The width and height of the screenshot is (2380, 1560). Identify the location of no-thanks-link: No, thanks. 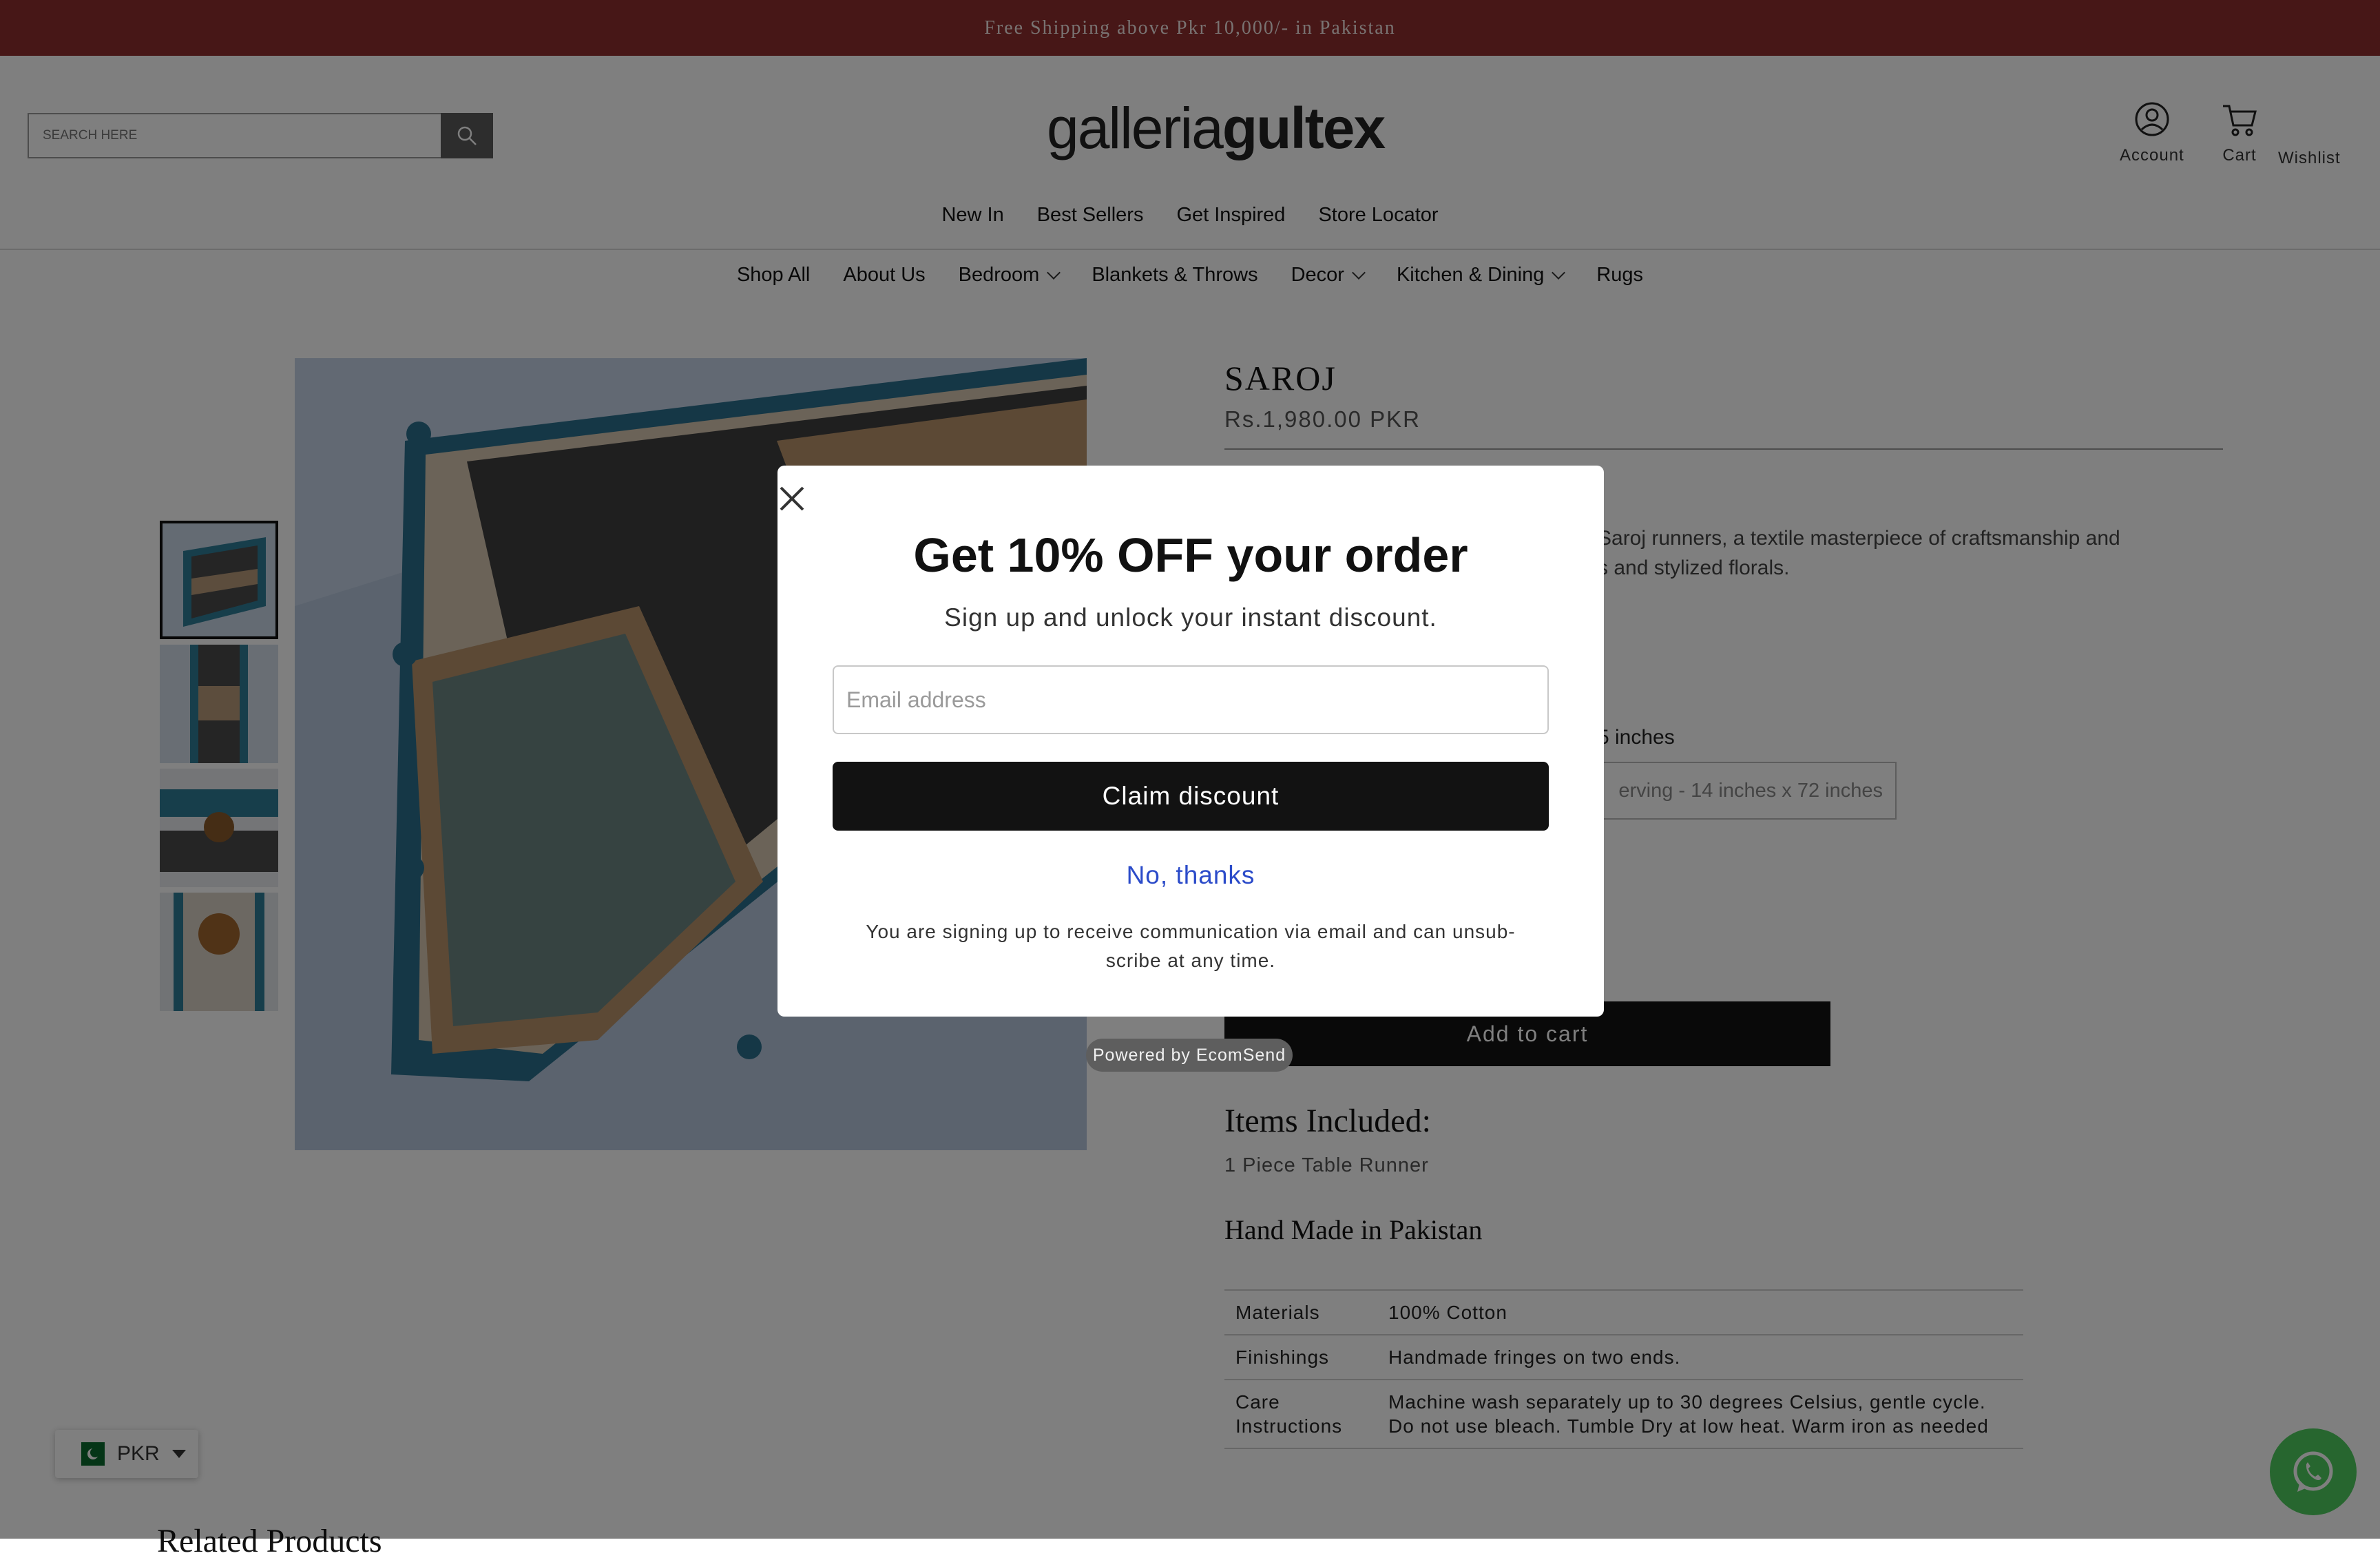
(1190, 875).